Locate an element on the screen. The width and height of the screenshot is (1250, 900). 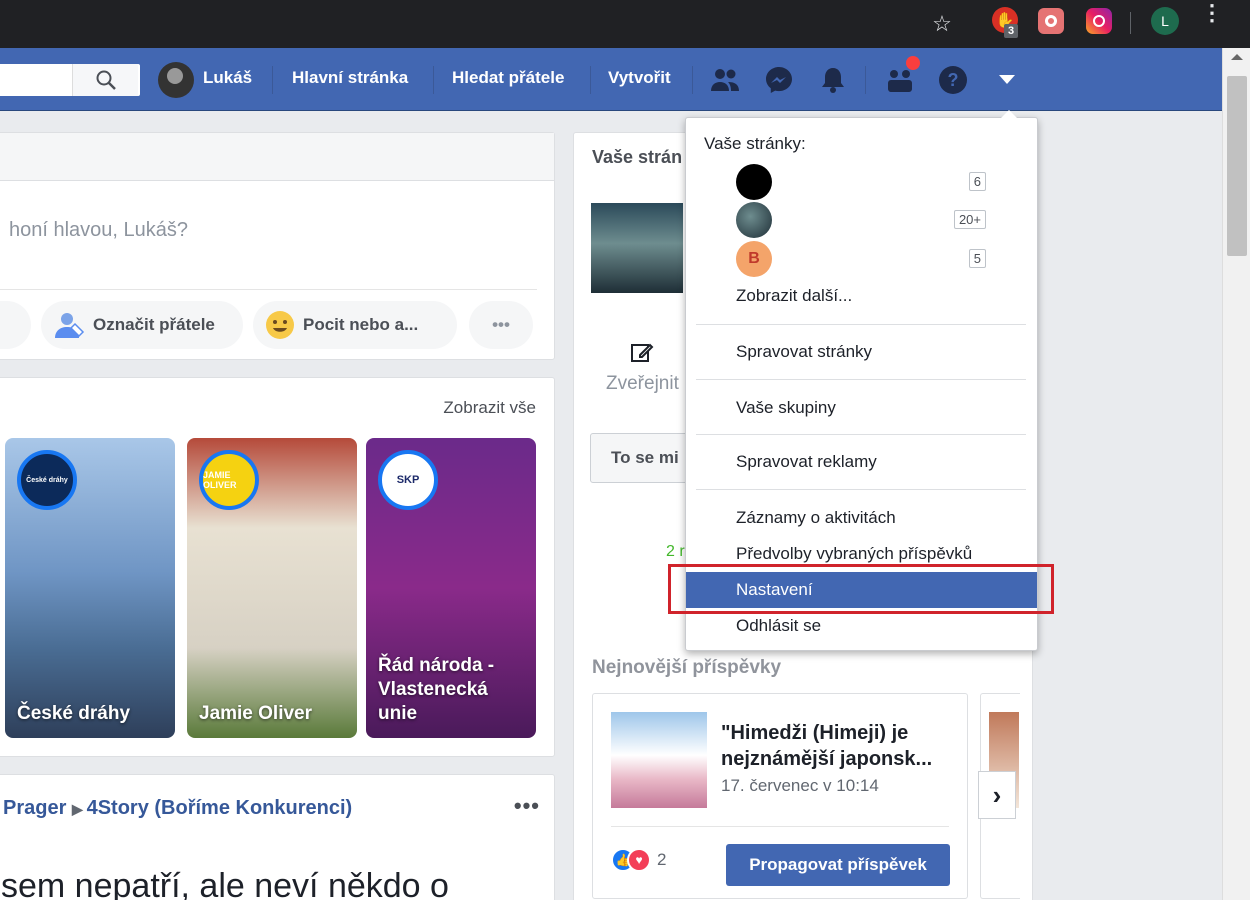
latest-post-date: 17. červenec v 10:14 is located at coordinates (800, 786).